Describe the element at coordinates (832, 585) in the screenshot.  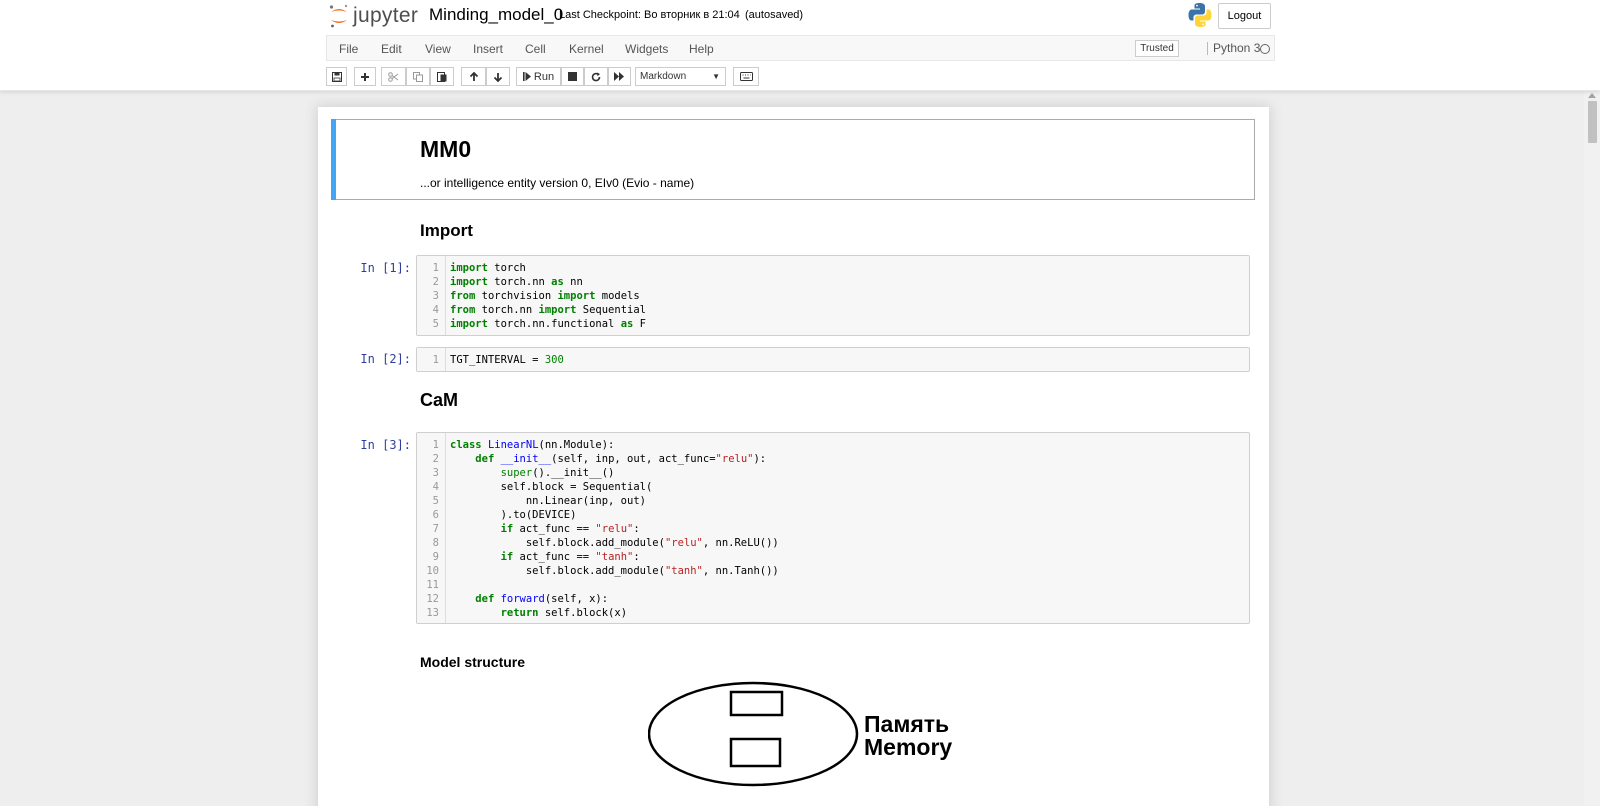
I see `code-line: 11` at that location.